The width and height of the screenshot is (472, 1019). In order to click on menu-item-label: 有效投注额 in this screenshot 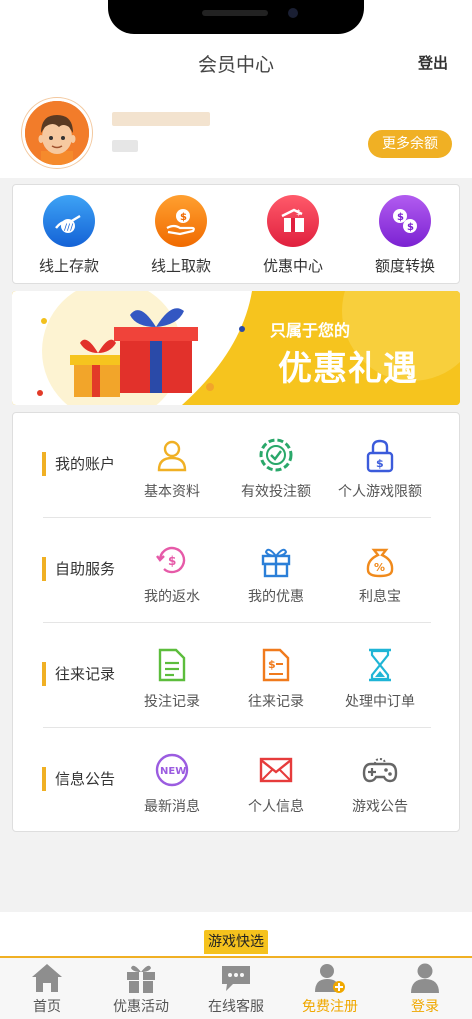, I will do `click(276, 492)`.